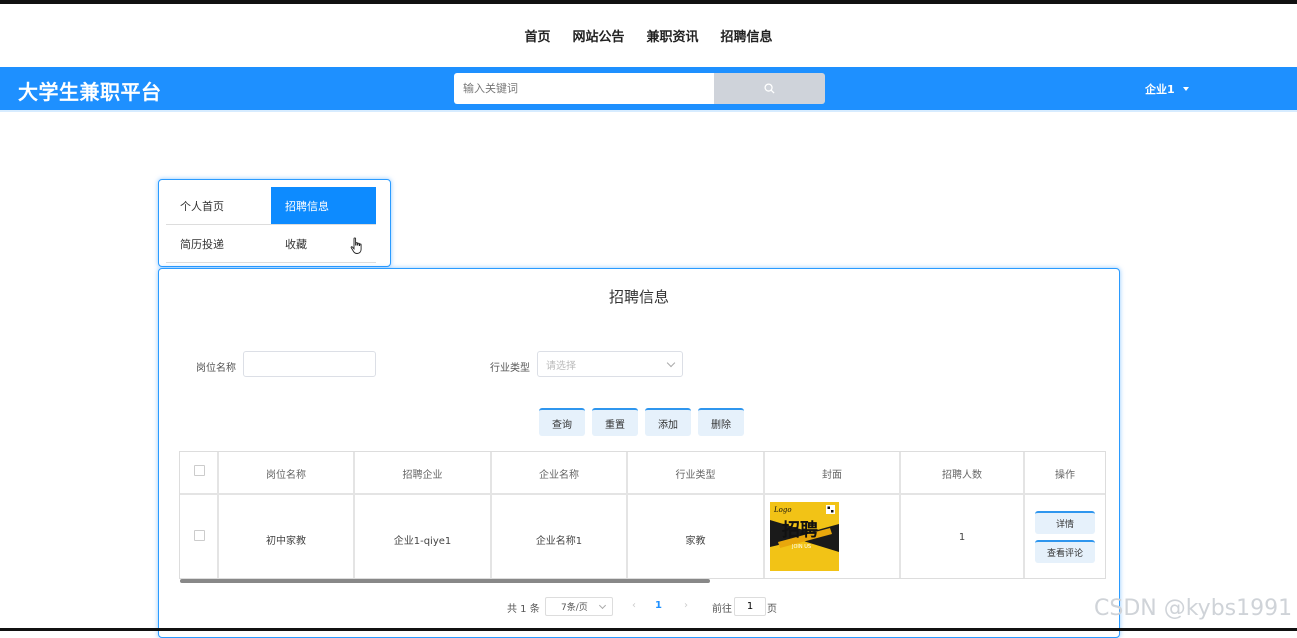  What do you see at coordinates (559, 475) in the screenshot?
I see `col-header-company-name: 企业名称` at bounding box center [559, 475].